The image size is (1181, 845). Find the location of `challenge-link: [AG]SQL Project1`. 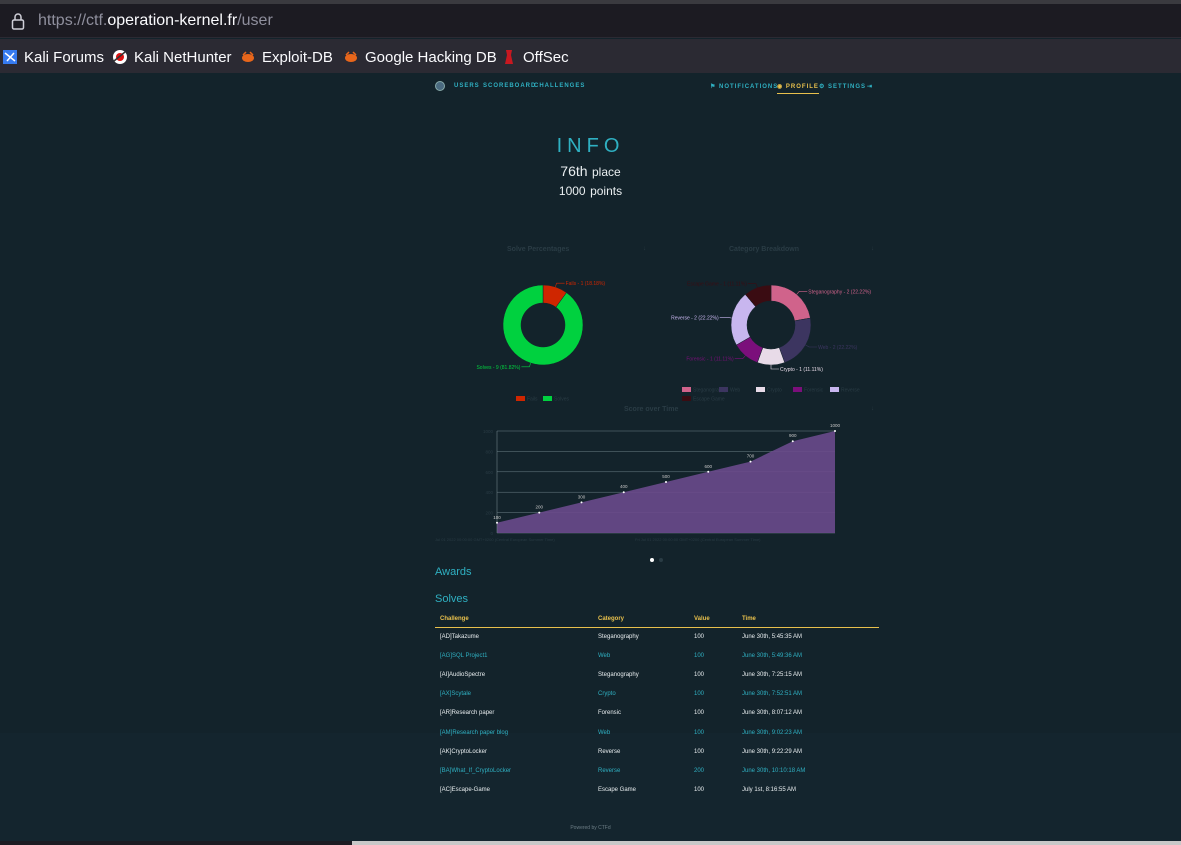

challenge-link: [AG]SQL Project1 is located at coordinates (514, 655).